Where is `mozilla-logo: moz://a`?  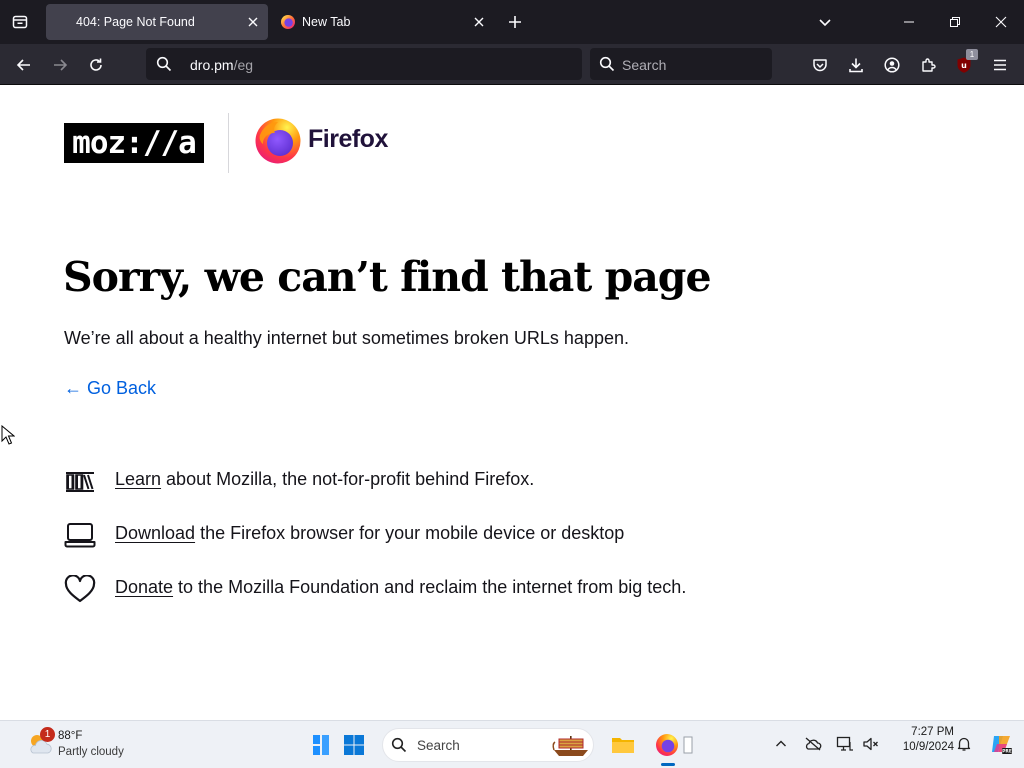
mozilla-logo: moz://a is located at coordinates (134, 143).